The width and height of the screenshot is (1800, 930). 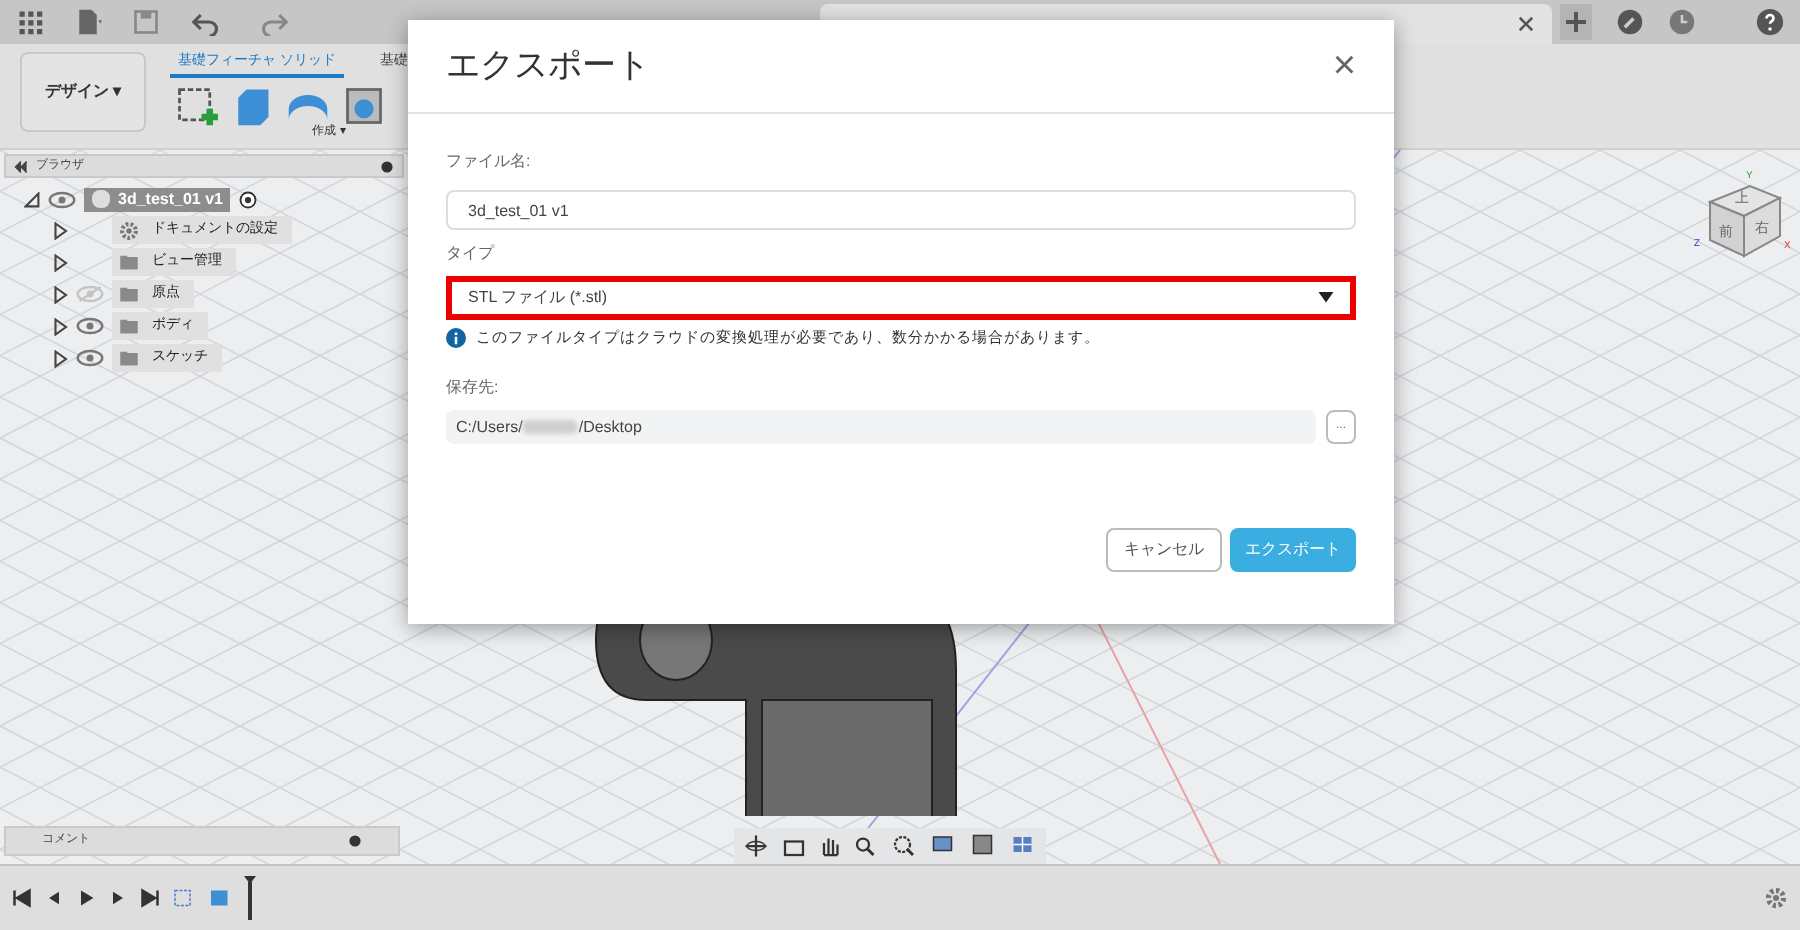 I want to click on field-label: 保存先:, so click(x=473, y=388).